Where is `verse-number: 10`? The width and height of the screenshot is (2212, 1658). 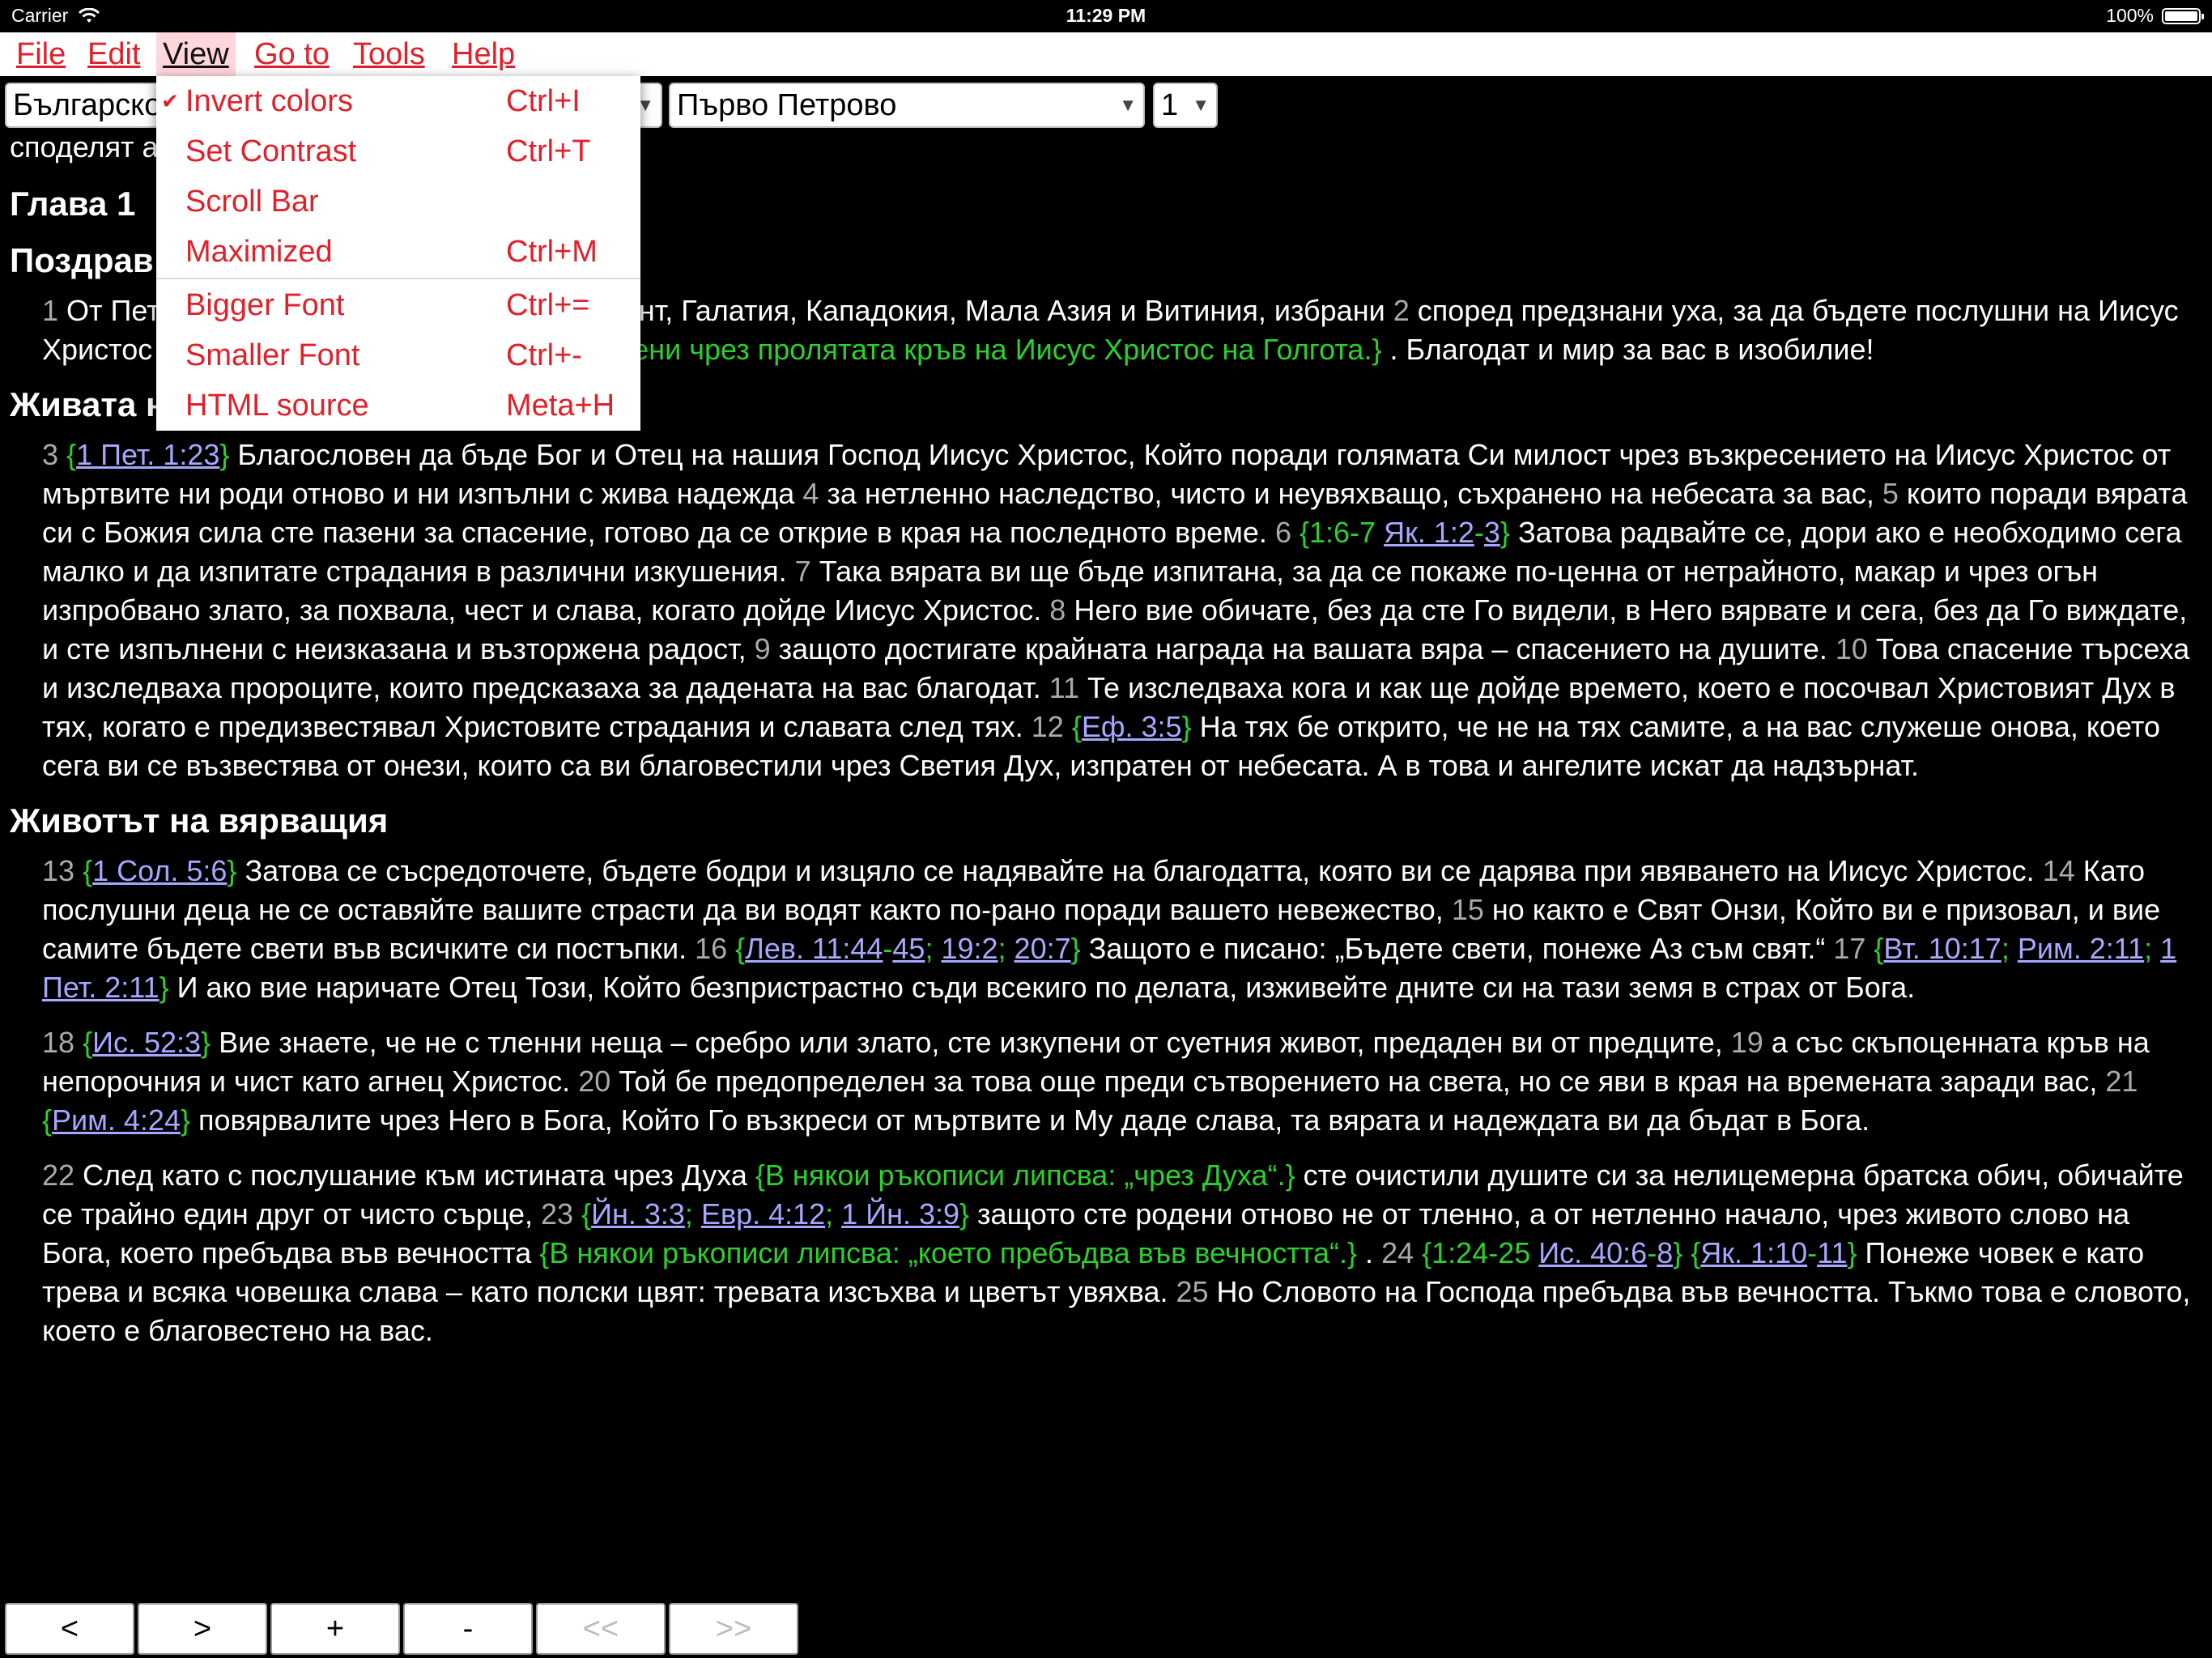 verse-number: 10 is located at coordinates (1851, 648).